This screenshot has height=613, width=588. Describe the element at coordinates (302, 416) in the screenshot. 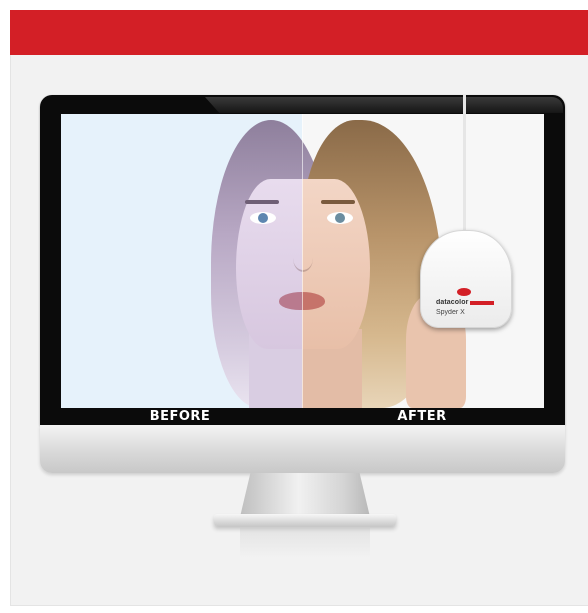

I see `monitor-bottom-bezel` at that location.